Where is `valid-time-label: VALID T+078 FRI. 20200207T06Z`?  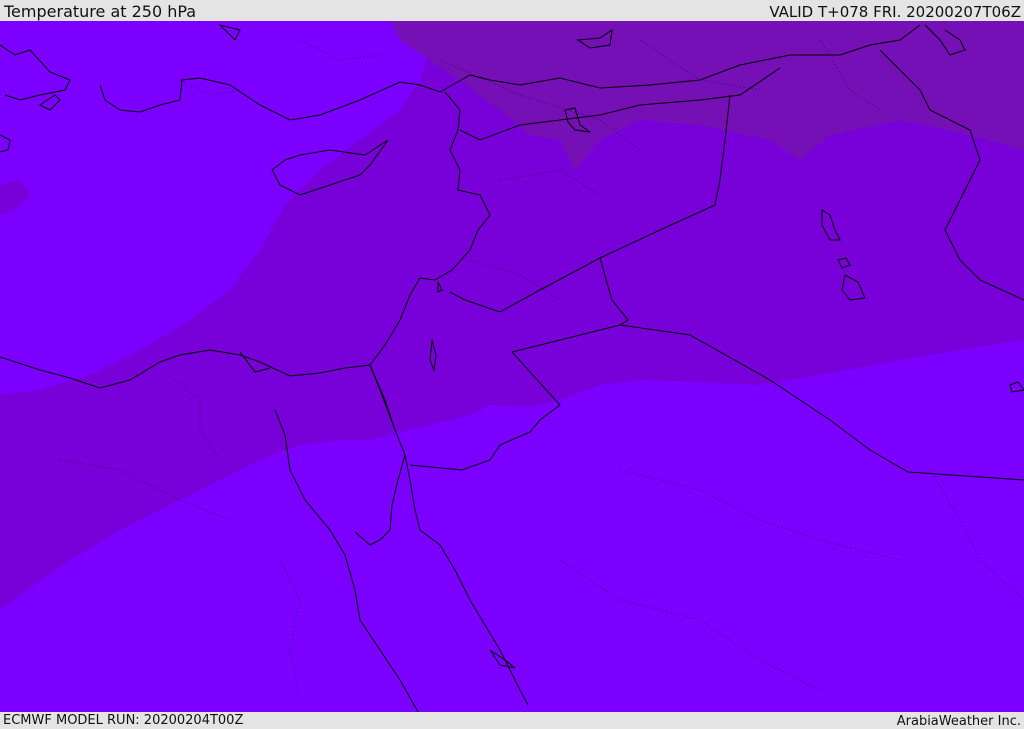 valid-time-label: VALID T+078 FRI. 20200207T06Z is located at coordinates (895, 12).